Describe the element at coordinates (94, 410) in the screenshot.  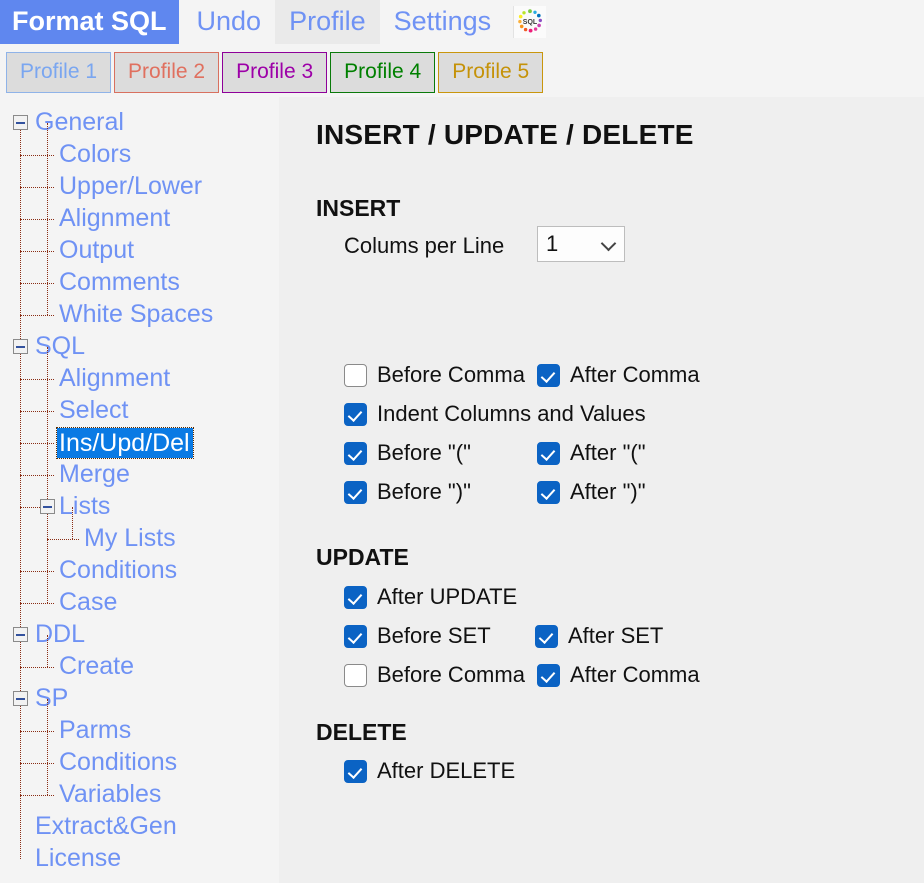
I see `tree-node-label: Select` at that location.